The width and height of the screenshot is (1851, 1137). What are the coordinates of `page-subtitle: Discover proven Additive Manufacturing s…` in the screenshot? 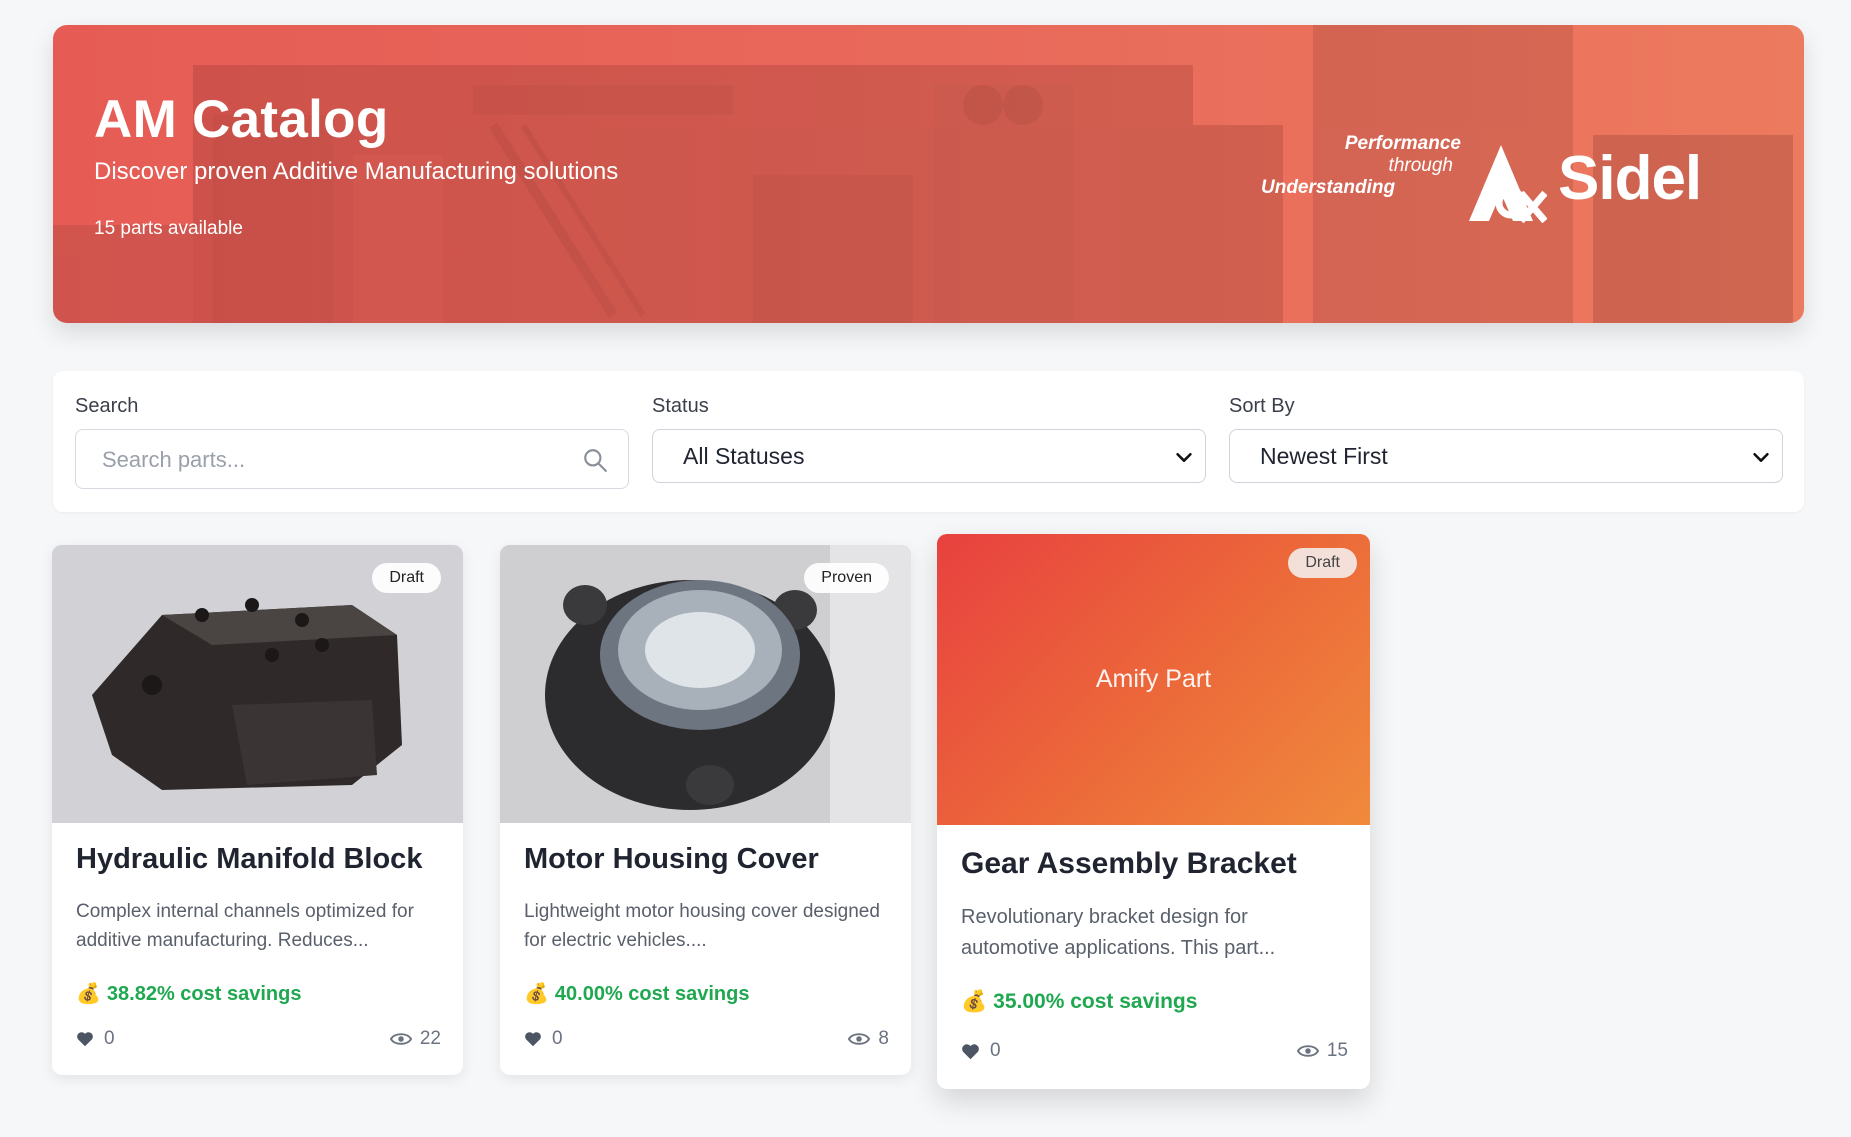 It's located at (356, 171).